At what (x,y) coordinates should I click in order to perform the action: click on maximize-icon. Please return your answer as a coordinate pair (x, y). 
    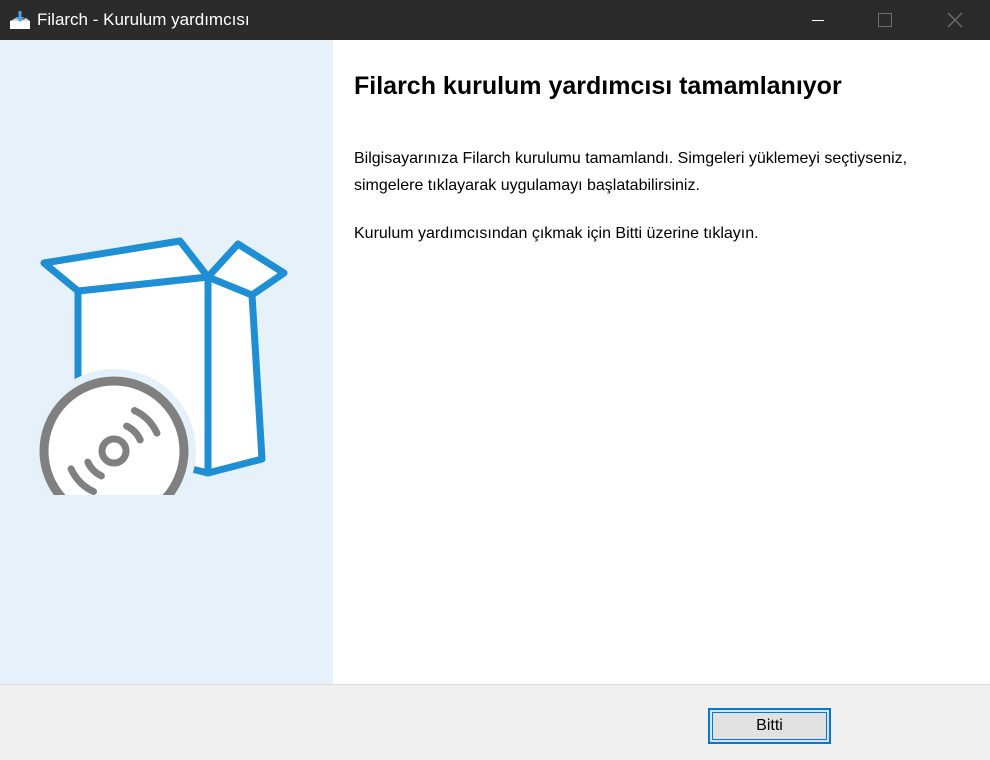
    Looking at the image, I should click on (885, 20).